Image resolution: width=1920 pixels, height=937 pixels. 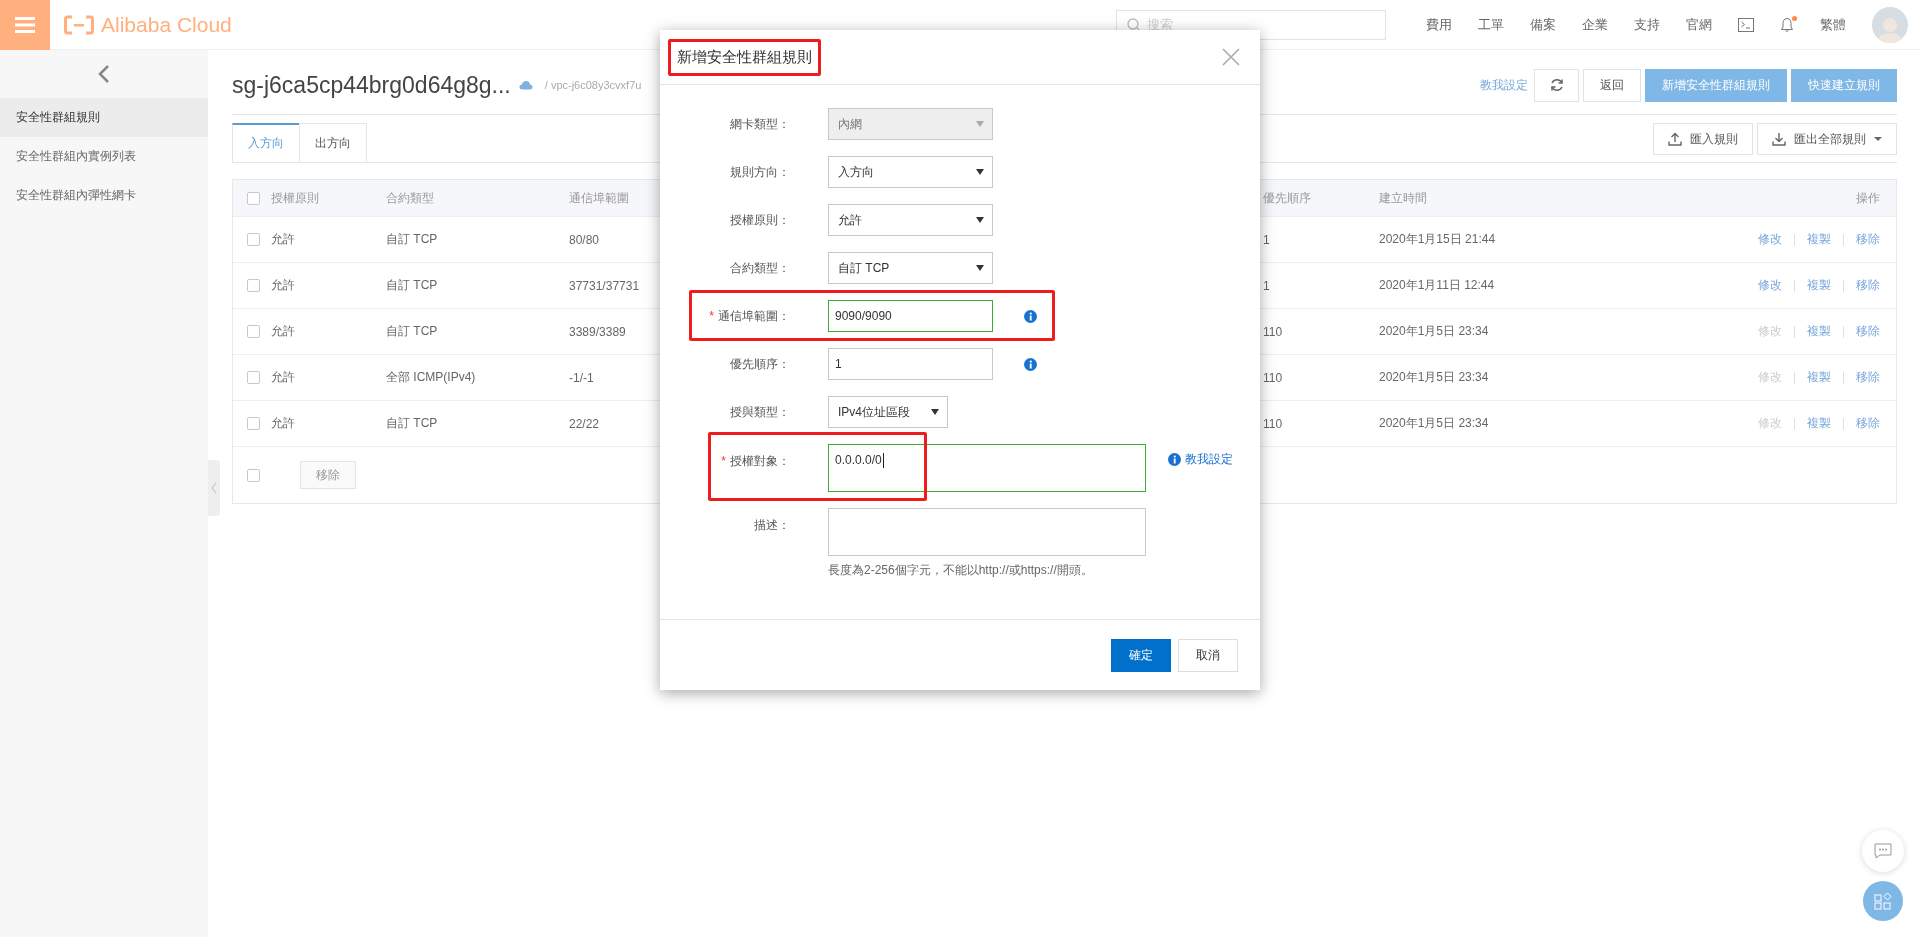 What do you see at coordinates (1787, 24) in the screenshot?
I see `bell-icon` at bounding box center [1787, 24].